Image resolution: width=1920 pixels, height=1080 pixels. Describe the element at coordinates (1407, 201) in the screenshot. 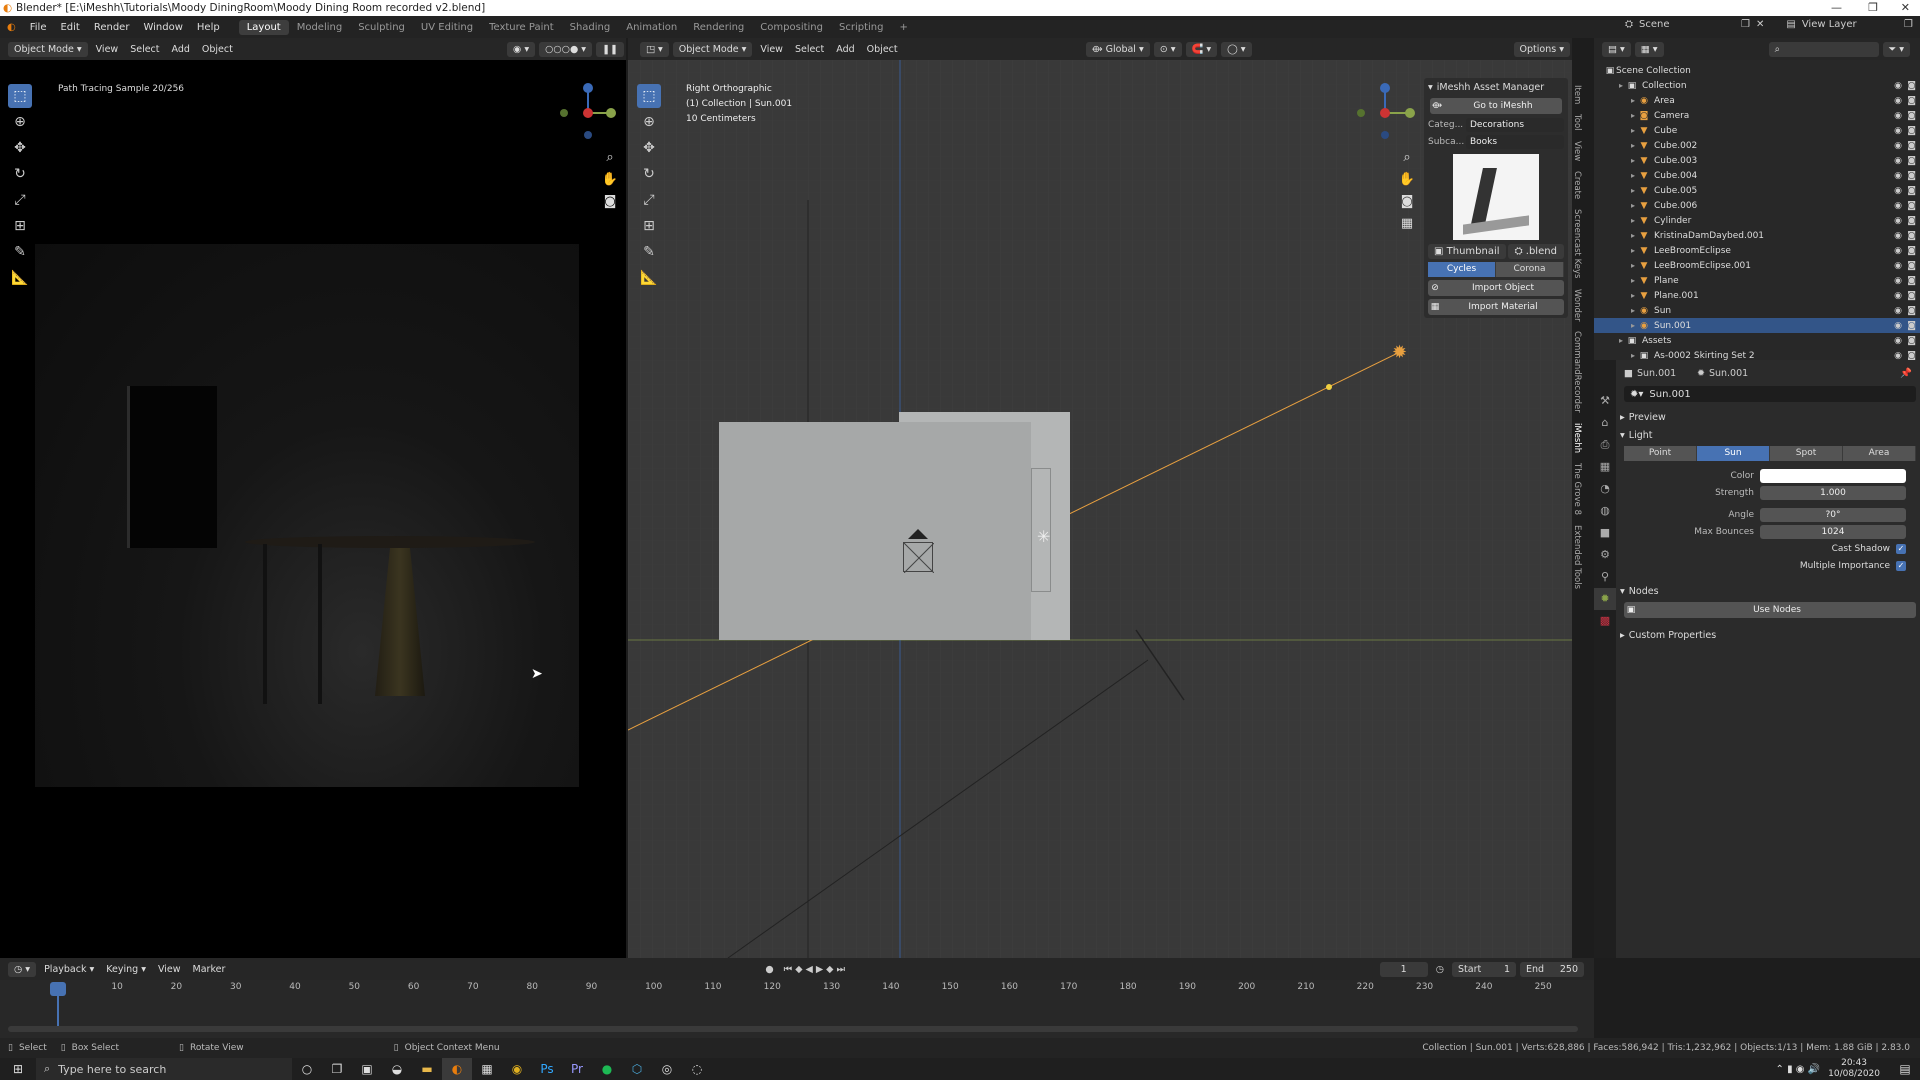

I see `right-camera-view-icon: ◙` at that location.